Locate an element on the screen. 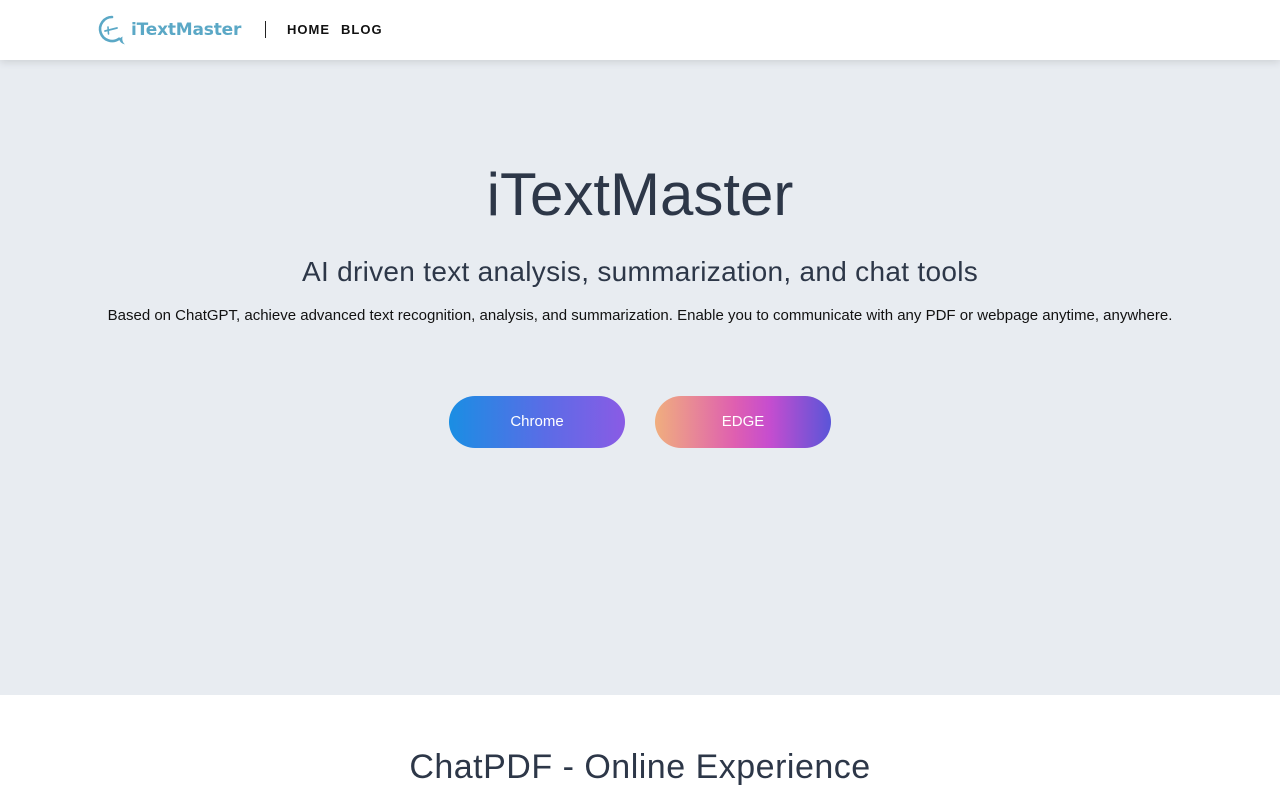 The height and width of the screenshot is (800, 1280). nav-link-home: HOME is located at coordinates (308, 30).